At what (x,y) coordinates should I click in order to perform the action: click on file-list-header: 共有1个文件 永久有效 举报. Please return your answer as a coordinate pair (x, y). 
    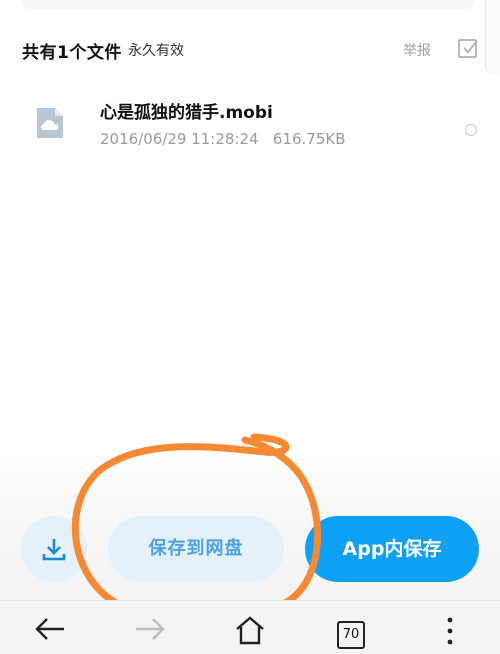
    Looking at the image, I should click on (250, 48).